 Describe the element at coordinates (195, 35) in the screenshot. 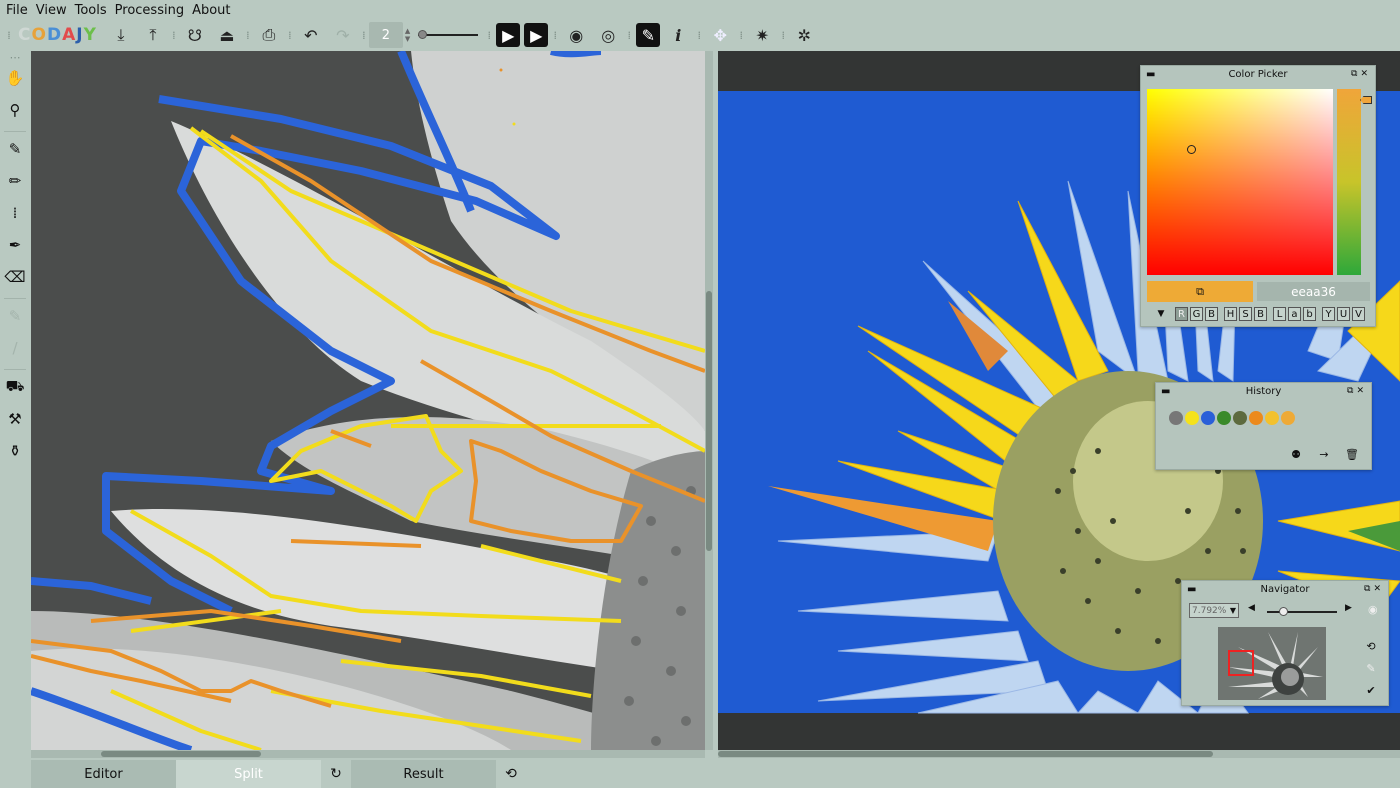

I see `load-scribbles-icon: ☋` at that location.